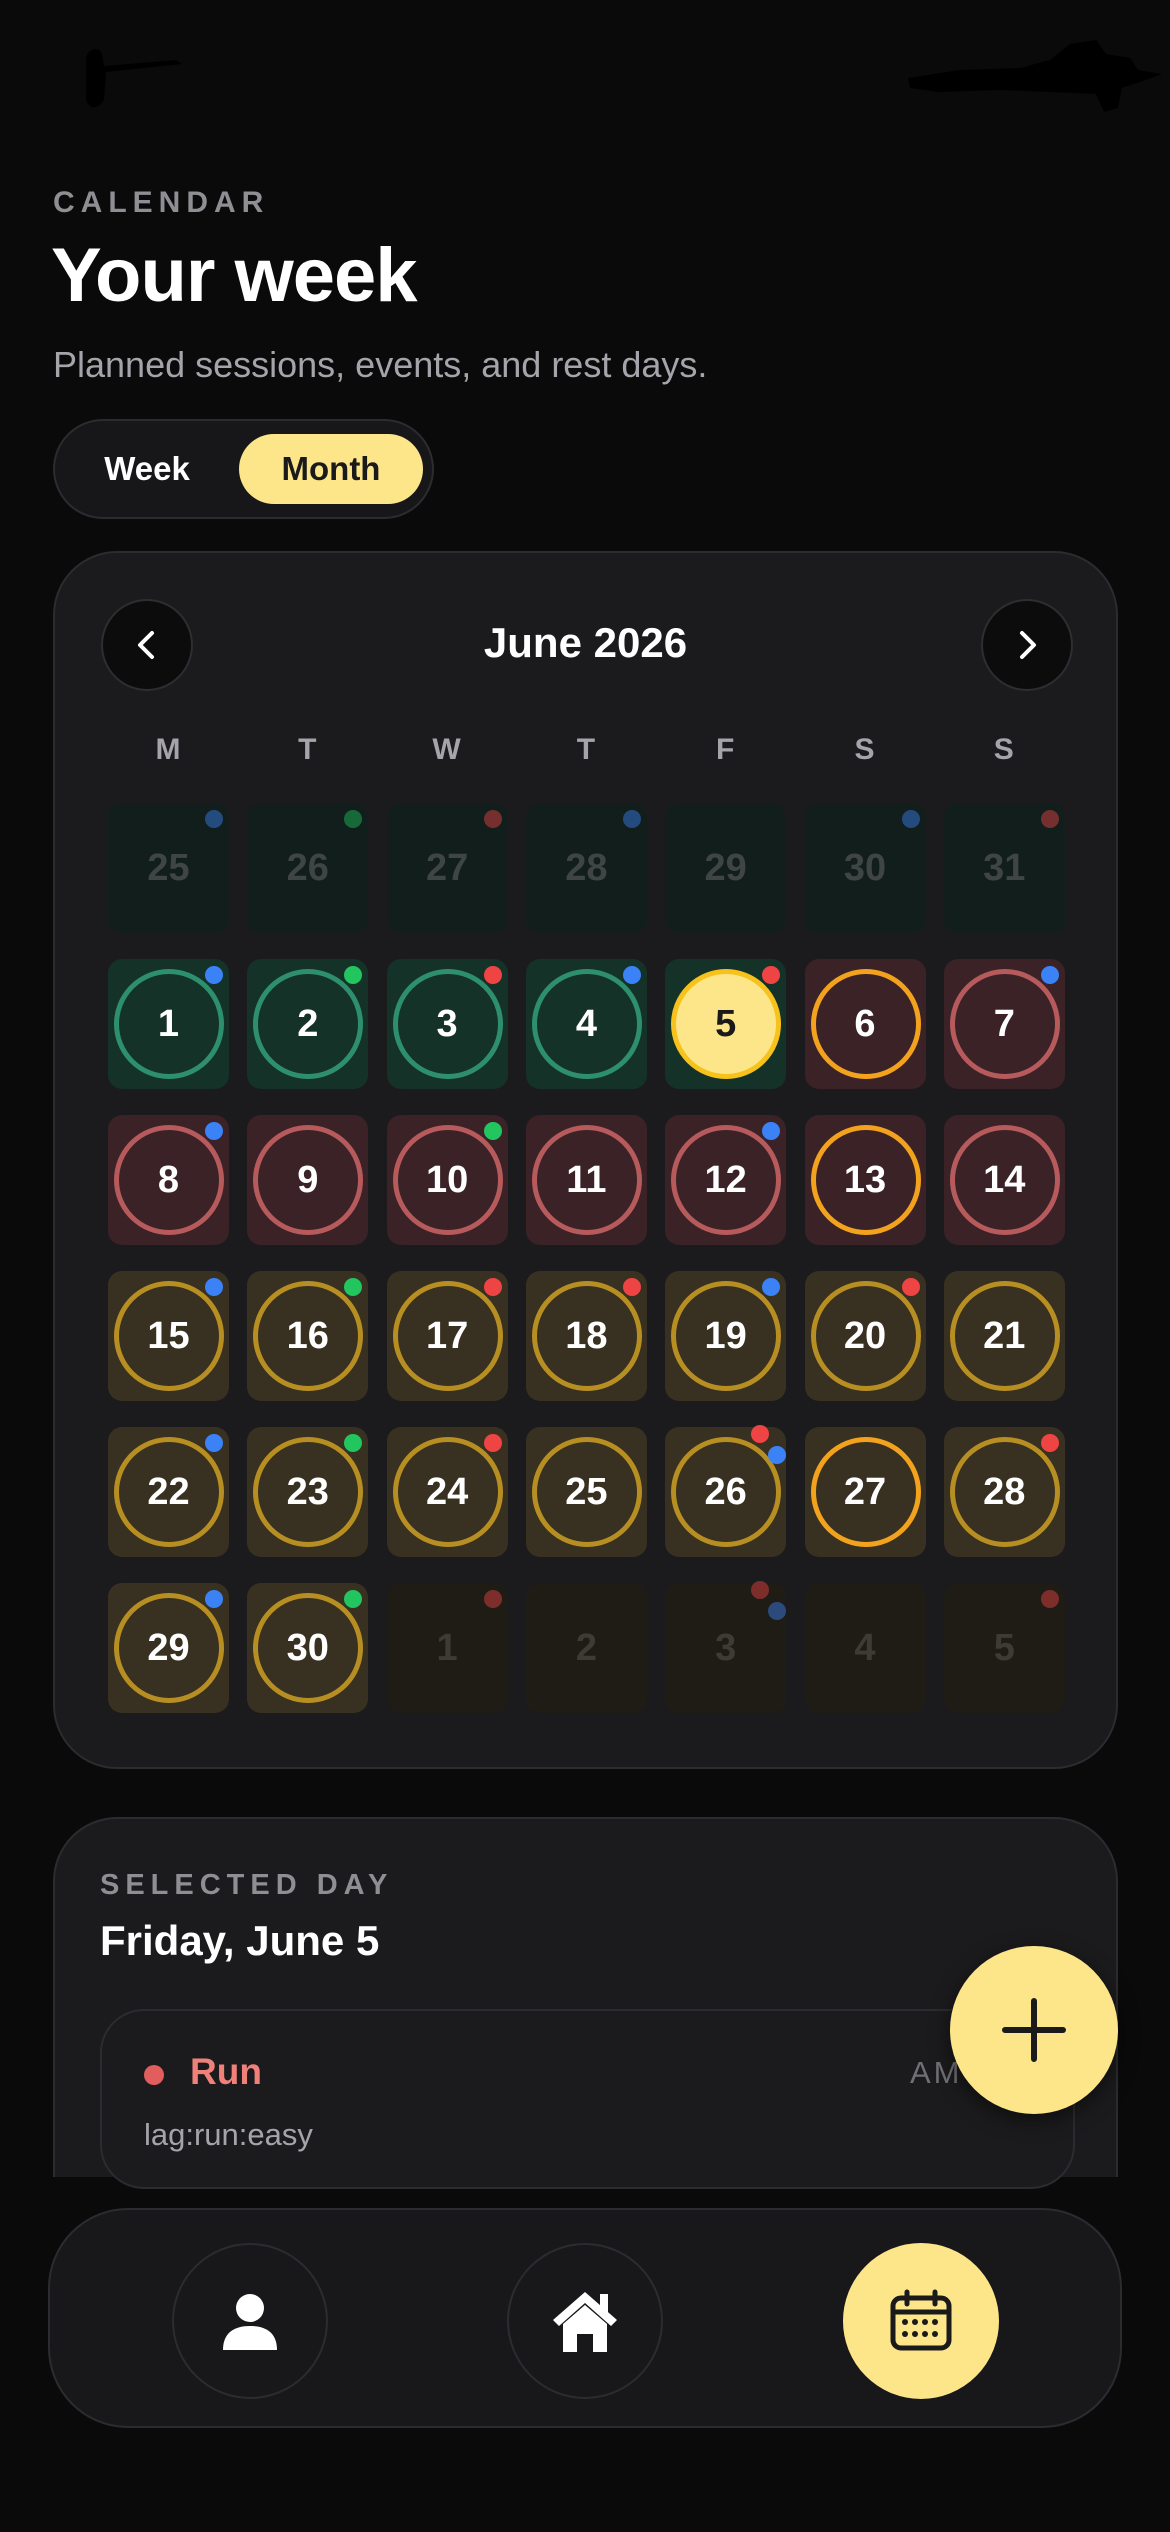  I want to click on day-cell: 11, so click(586, 1180).